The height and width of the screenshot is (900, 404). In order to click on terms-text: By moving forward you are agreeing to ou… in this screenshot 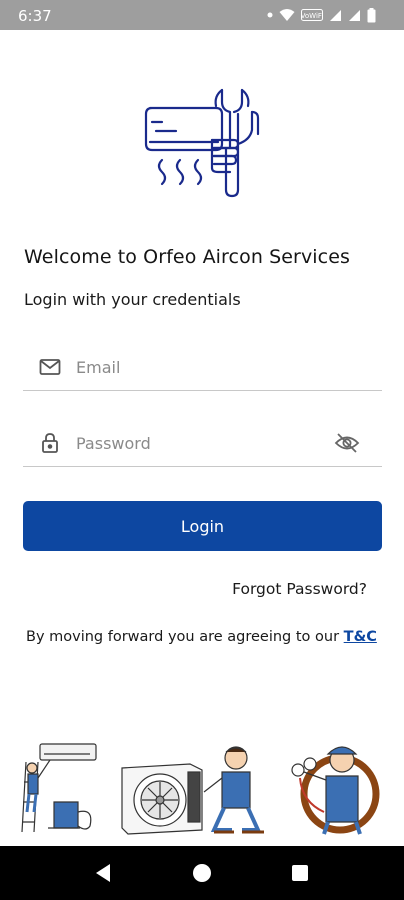, I will do `click(201, 637)`.